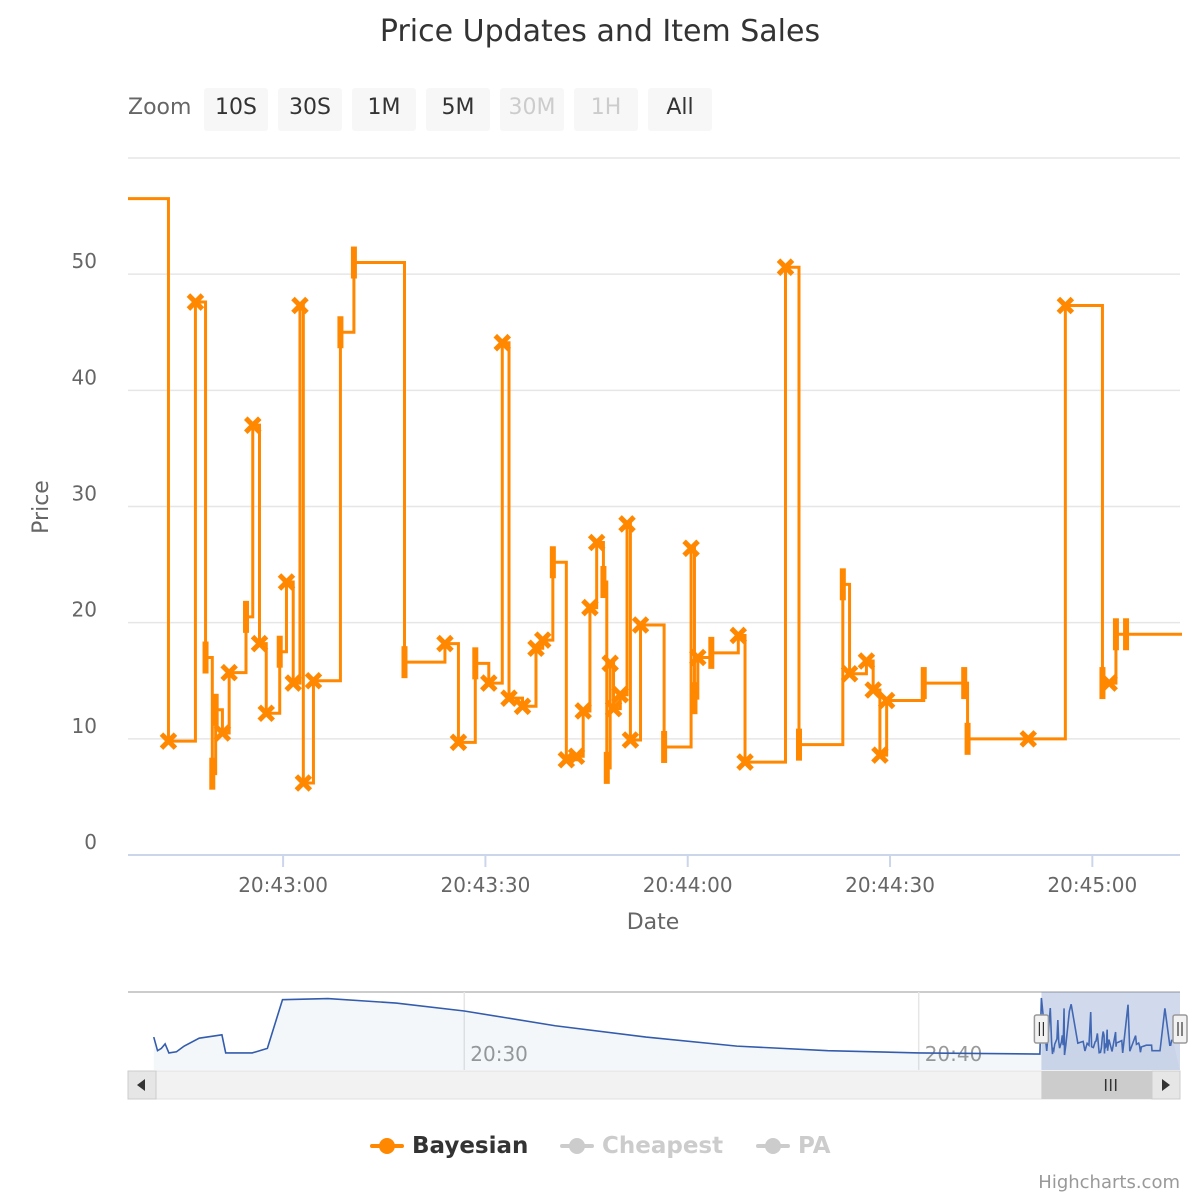 This screenshot has width=1200, height=1200. What do you see at coordinates (84, 551) in the screenshot?
I see `y-axis-ticks: 0 10 20 30 40 50` at bounding box center [84, 551].